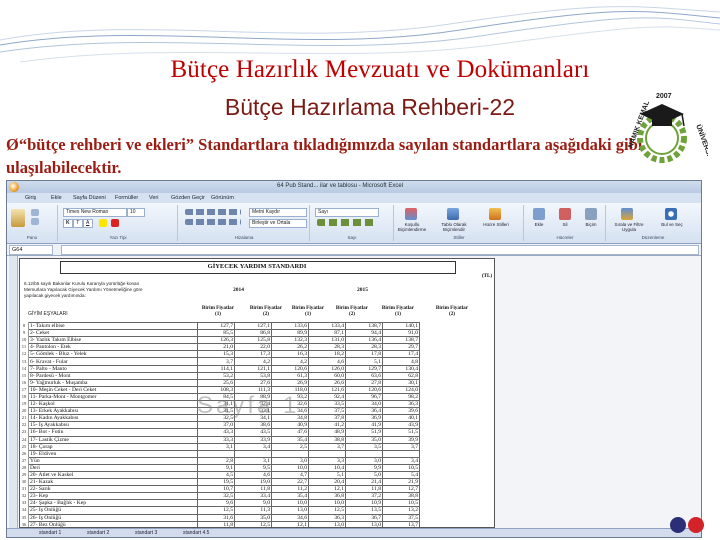 The image size is (720, 540). I want to click on item-name-cell: 21- Kazak, so click(113, 482).